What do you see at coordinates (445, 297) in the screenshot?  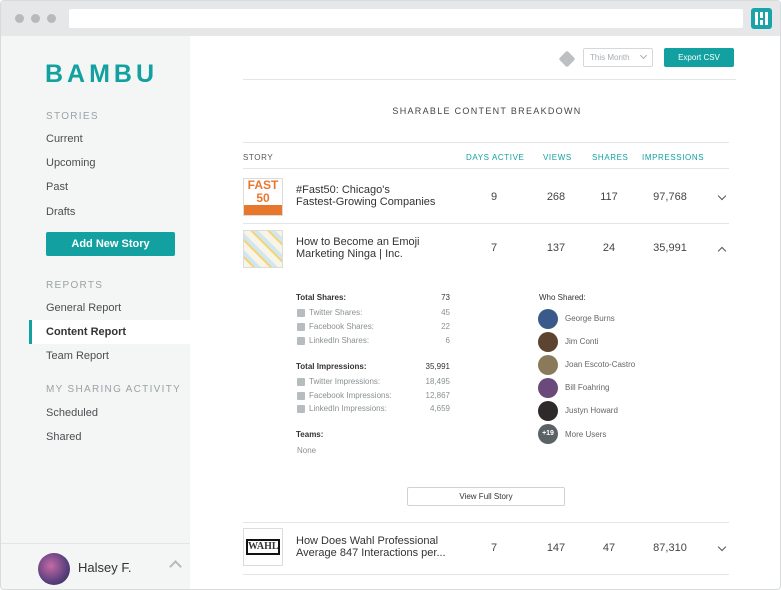 I see `total-shares-value: 73` at bounding box center [445, 297].